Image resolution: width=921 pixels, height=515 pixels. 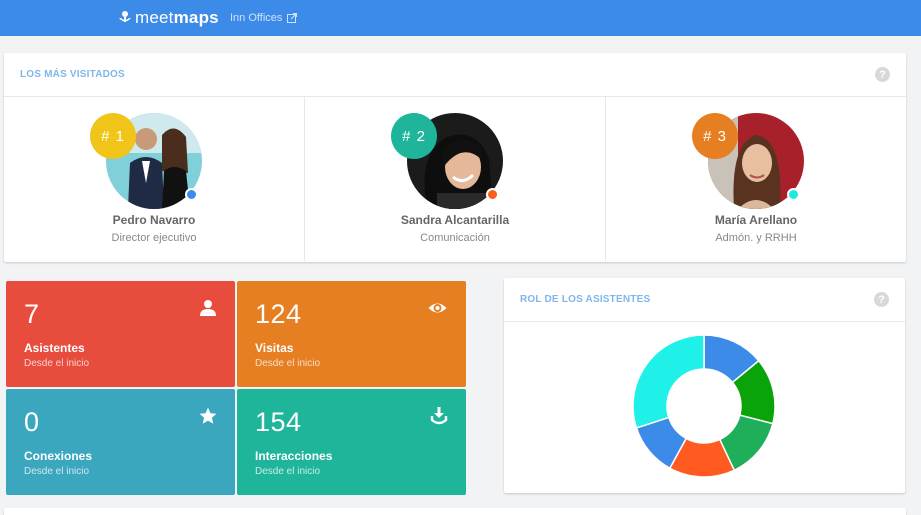 I want to click on attendee-roles-title: ROL DE LOS ASISTENTES, so click(x=585, y=299).